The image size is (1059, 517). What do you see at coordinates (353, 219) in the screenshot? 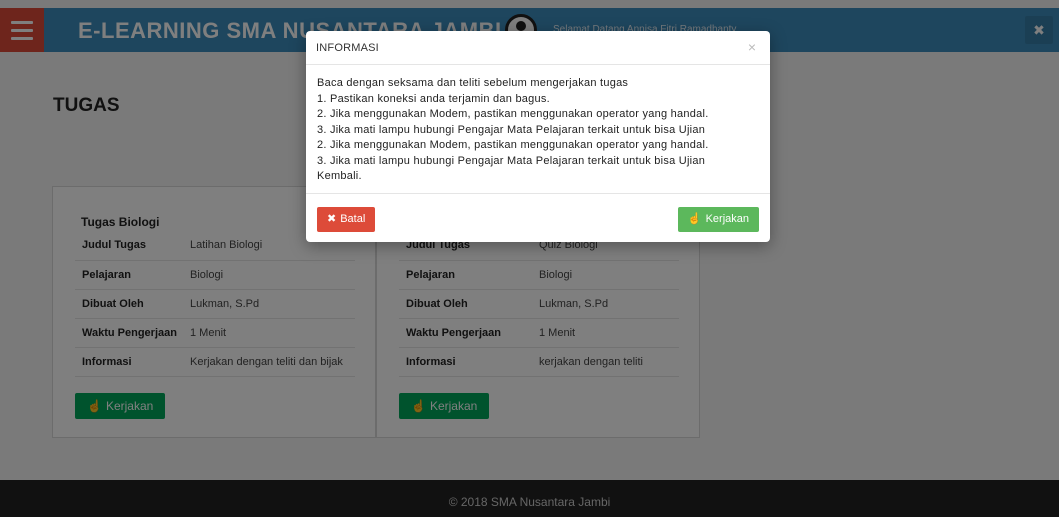
I see `batal-label: Batal` at bounding box center [353, 219].